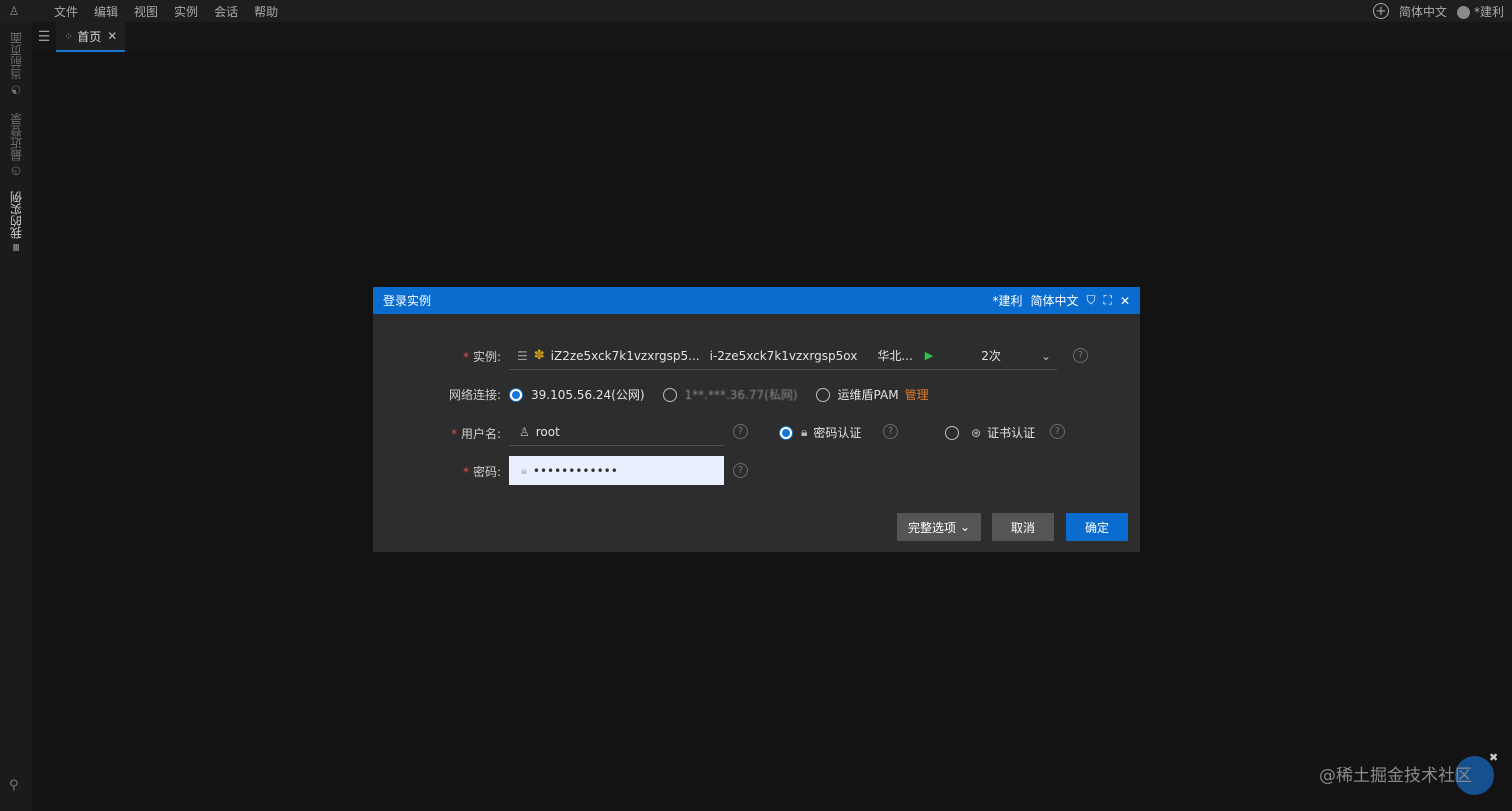 This screenshot has height=811, width=1512. What do you see at coordinates (481, 472) in the screenshot?
I see `password-label: * 密码:` at bounding box center [481, 472].